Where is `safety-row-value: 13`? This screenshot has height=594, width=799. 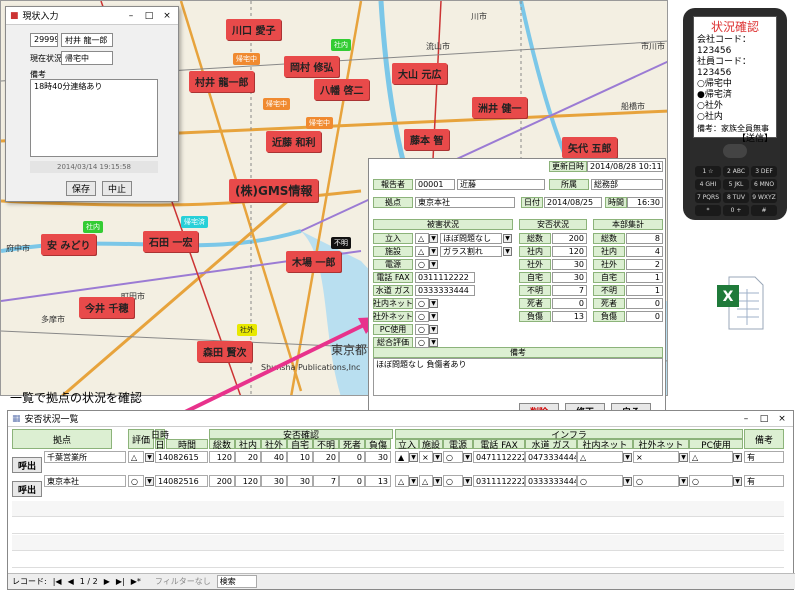
safety-row-value: 13 is located at coordinates (569, 316).